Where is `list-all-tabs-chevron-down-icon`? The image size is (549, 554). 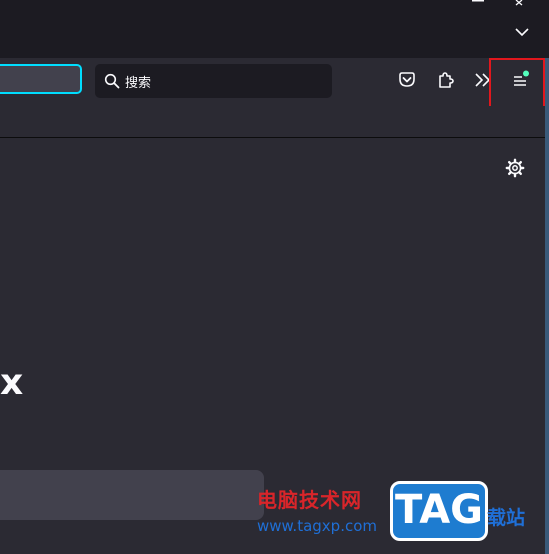 list-all-tabs-chevron-down-icon is located at coordinates (522, 32).